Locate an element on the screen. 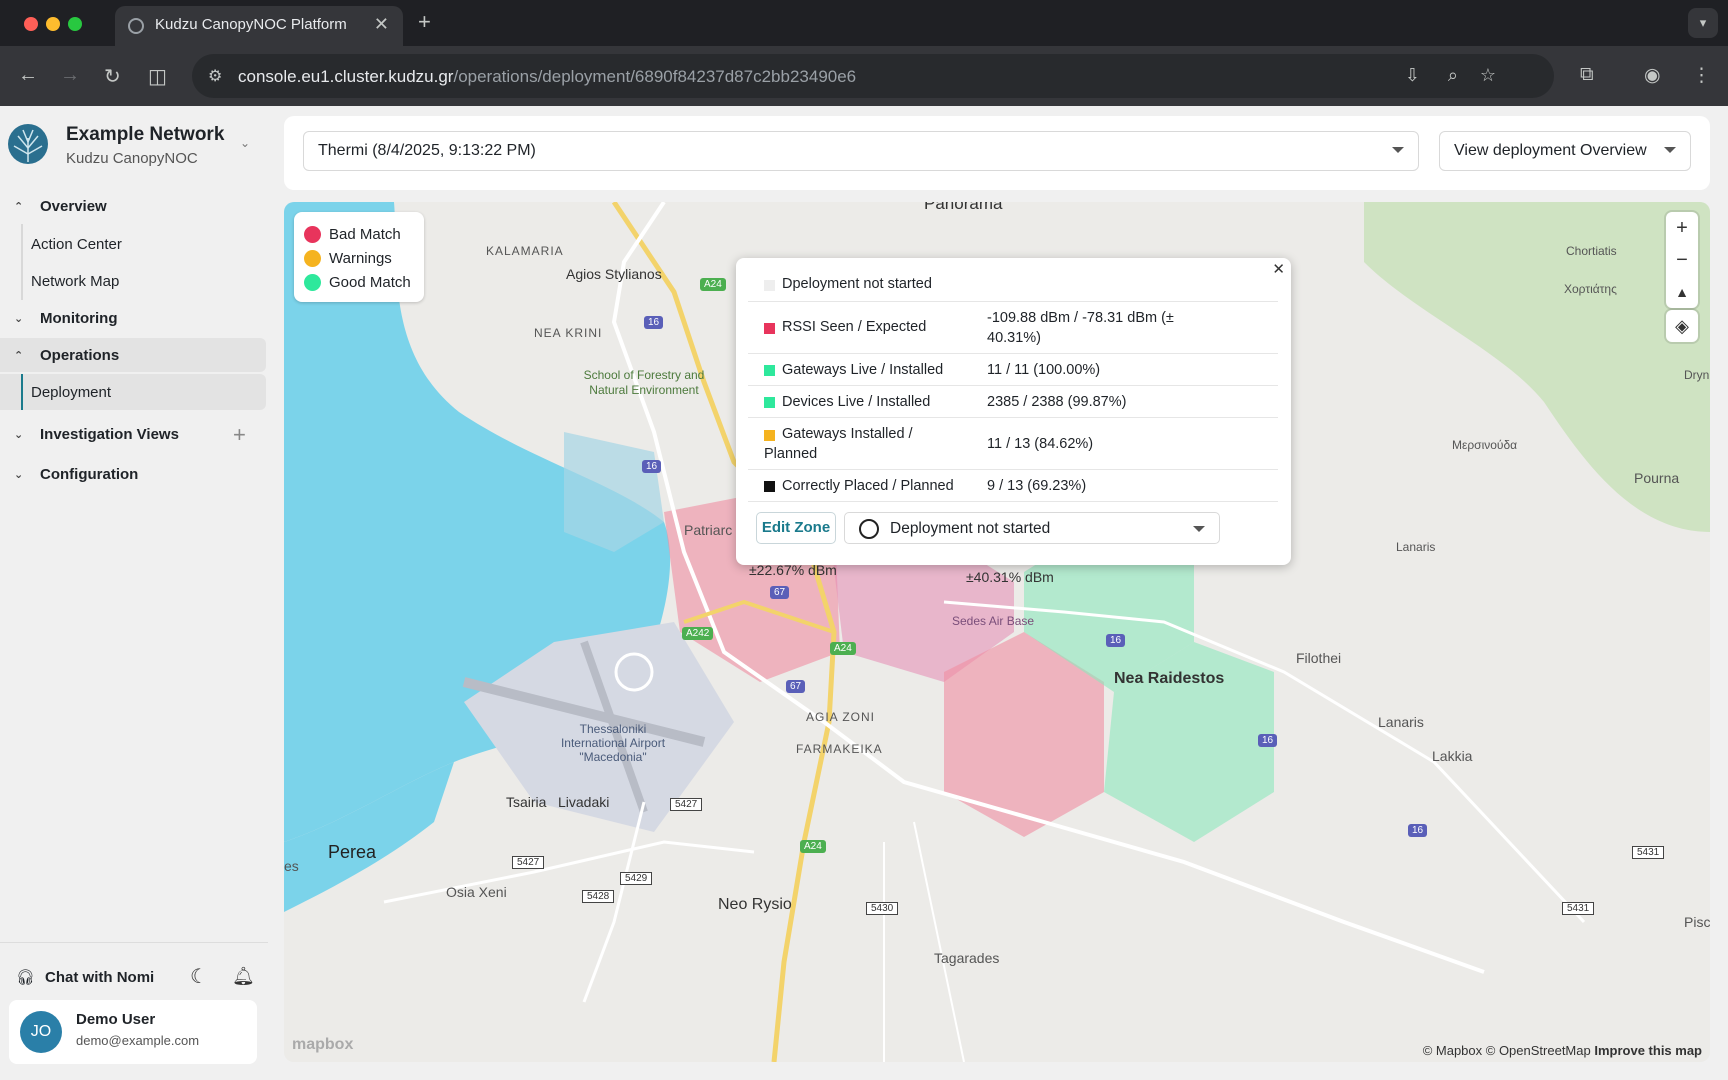 The width and height of the screenshot is (1728, 1080). map-label-farmakeika: FARMAKEIKA is located at coordinates (839, 749).